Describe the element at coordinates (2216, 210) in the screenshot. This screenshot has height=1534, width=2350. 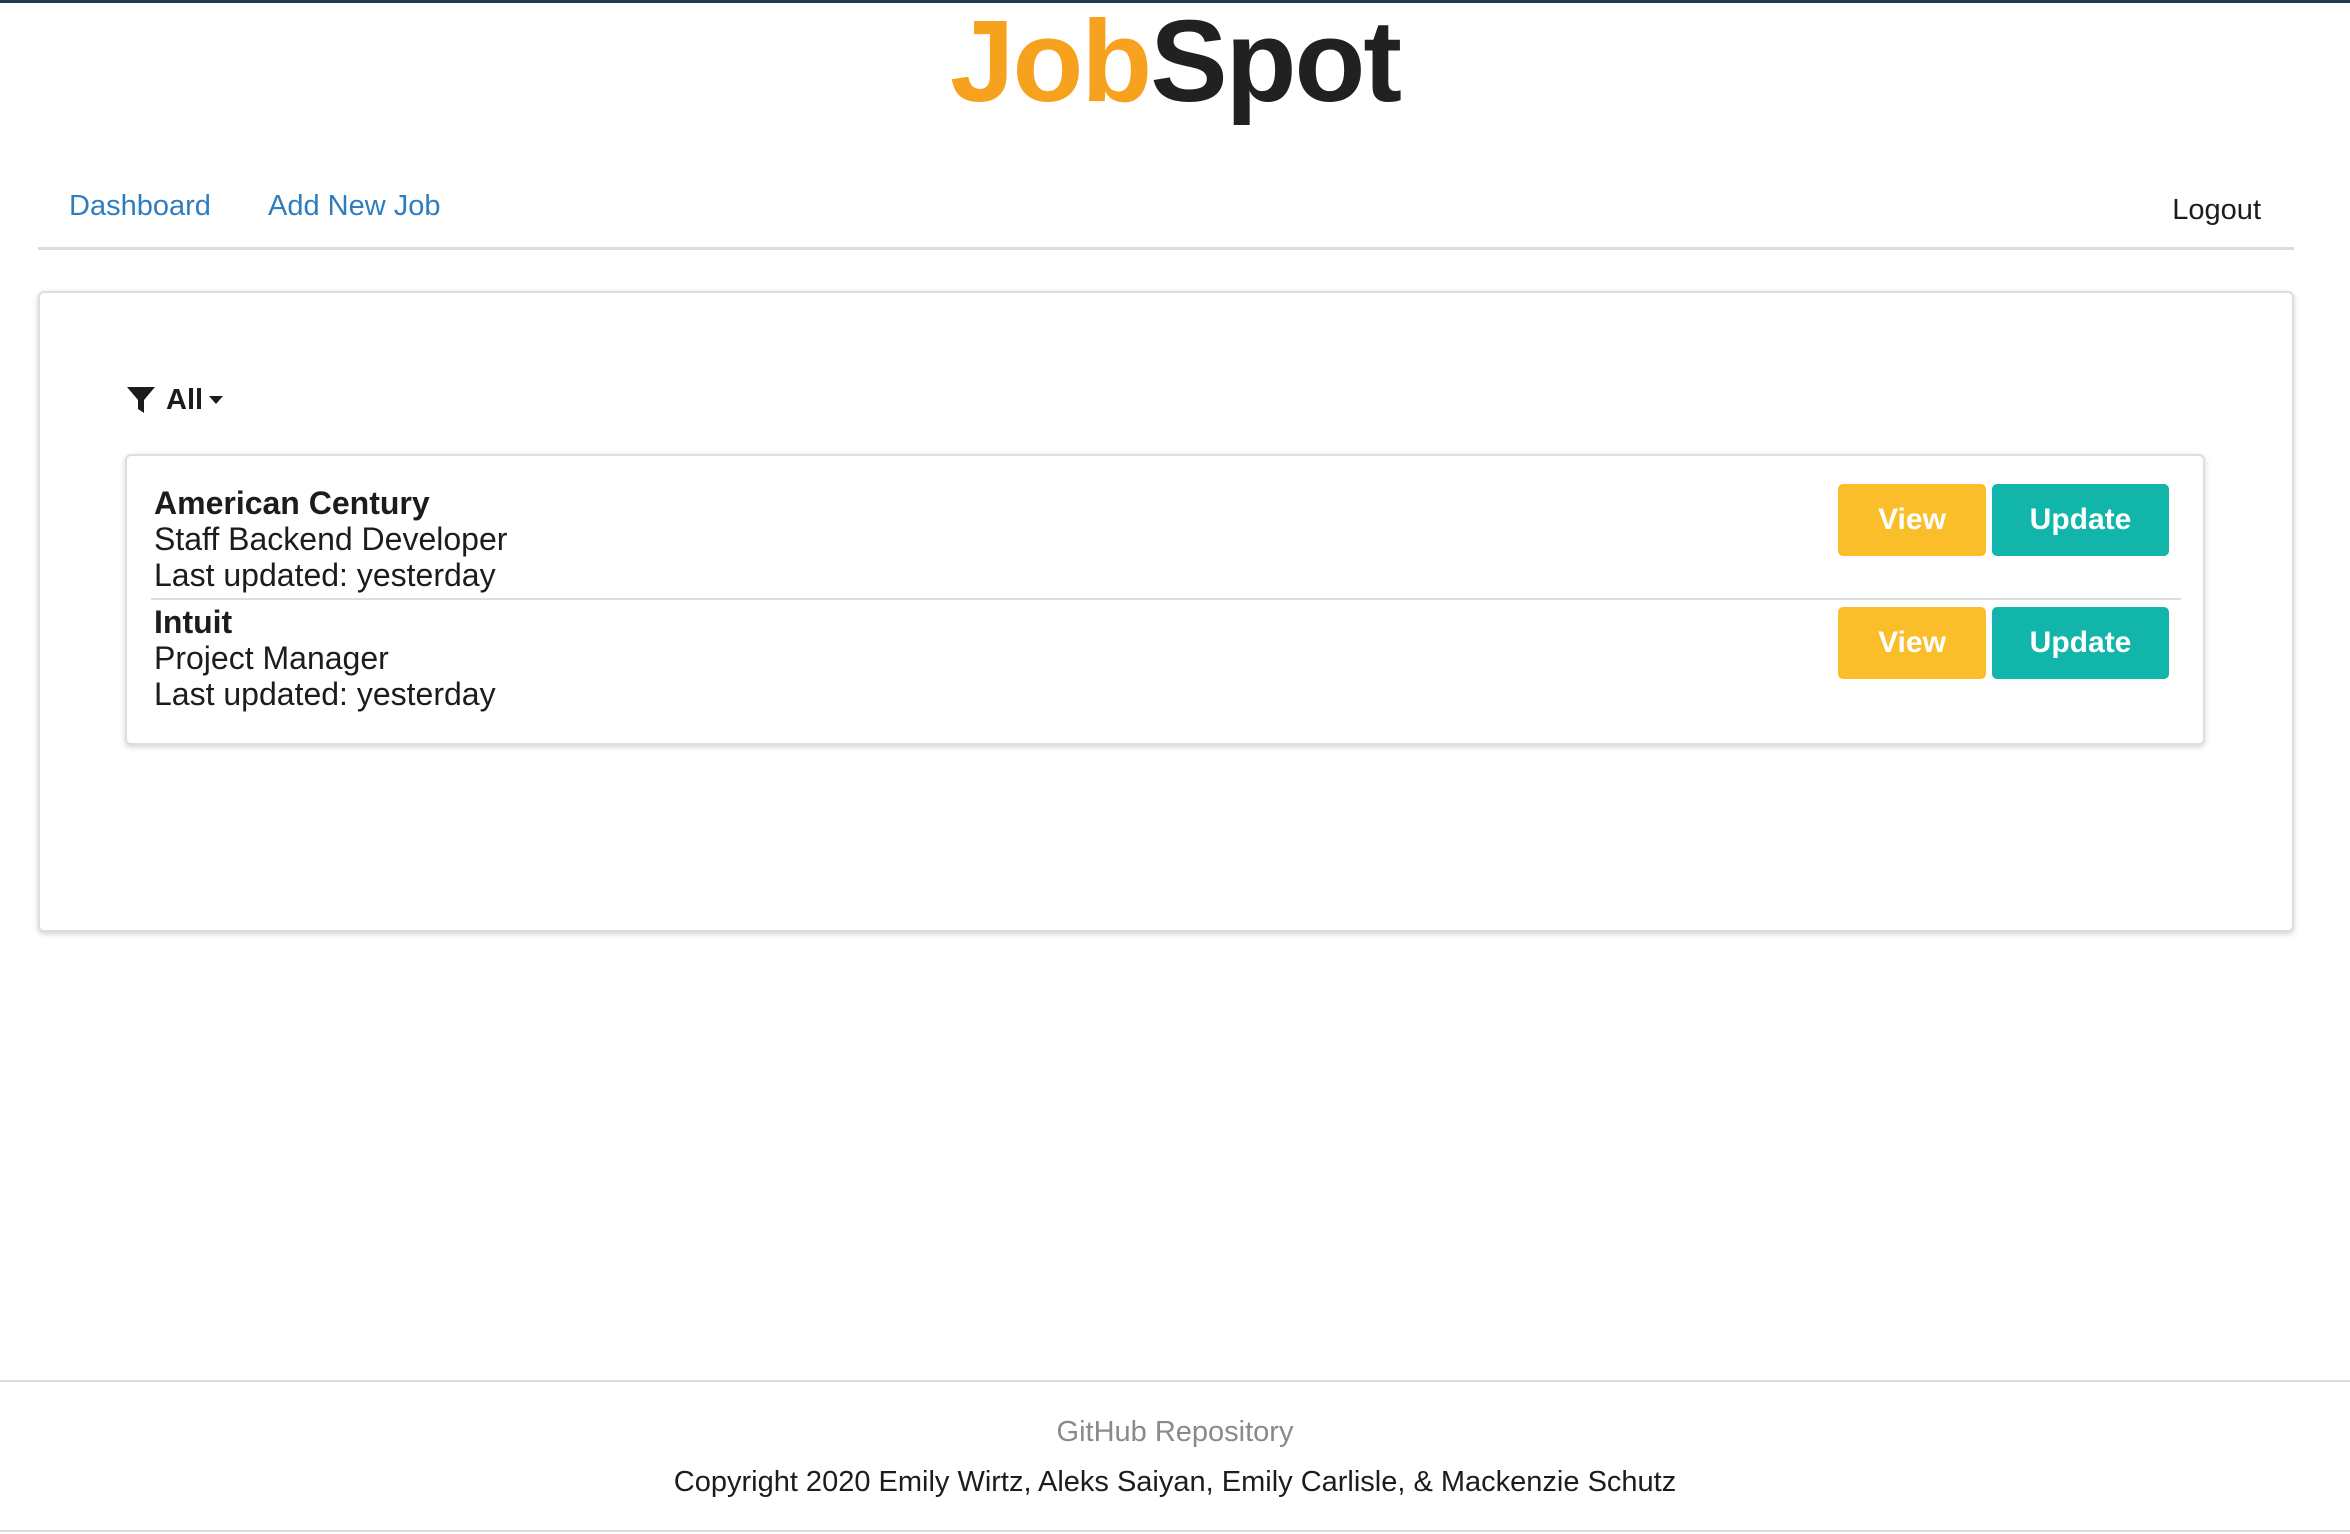
I see `logout-link: Logout` at that location.